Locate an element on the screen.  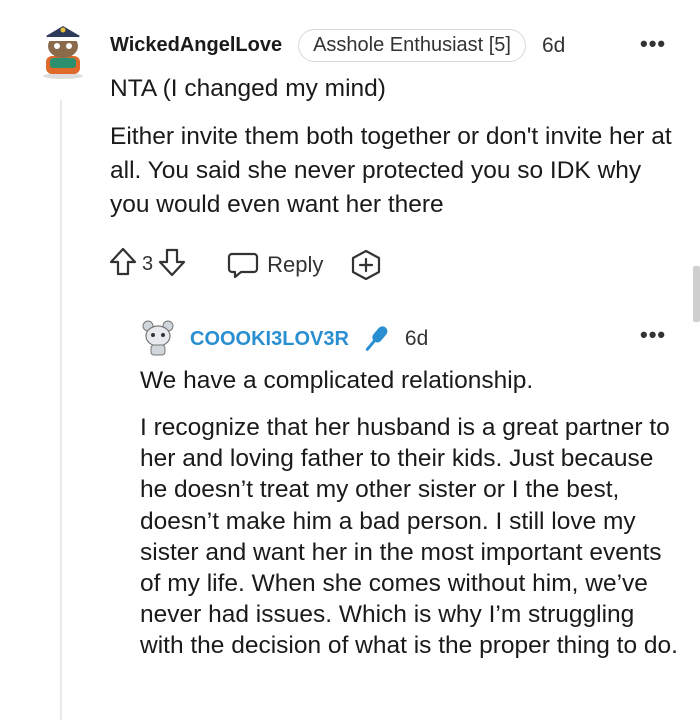
reply-button: Reply is located at coordinates (275, 265).